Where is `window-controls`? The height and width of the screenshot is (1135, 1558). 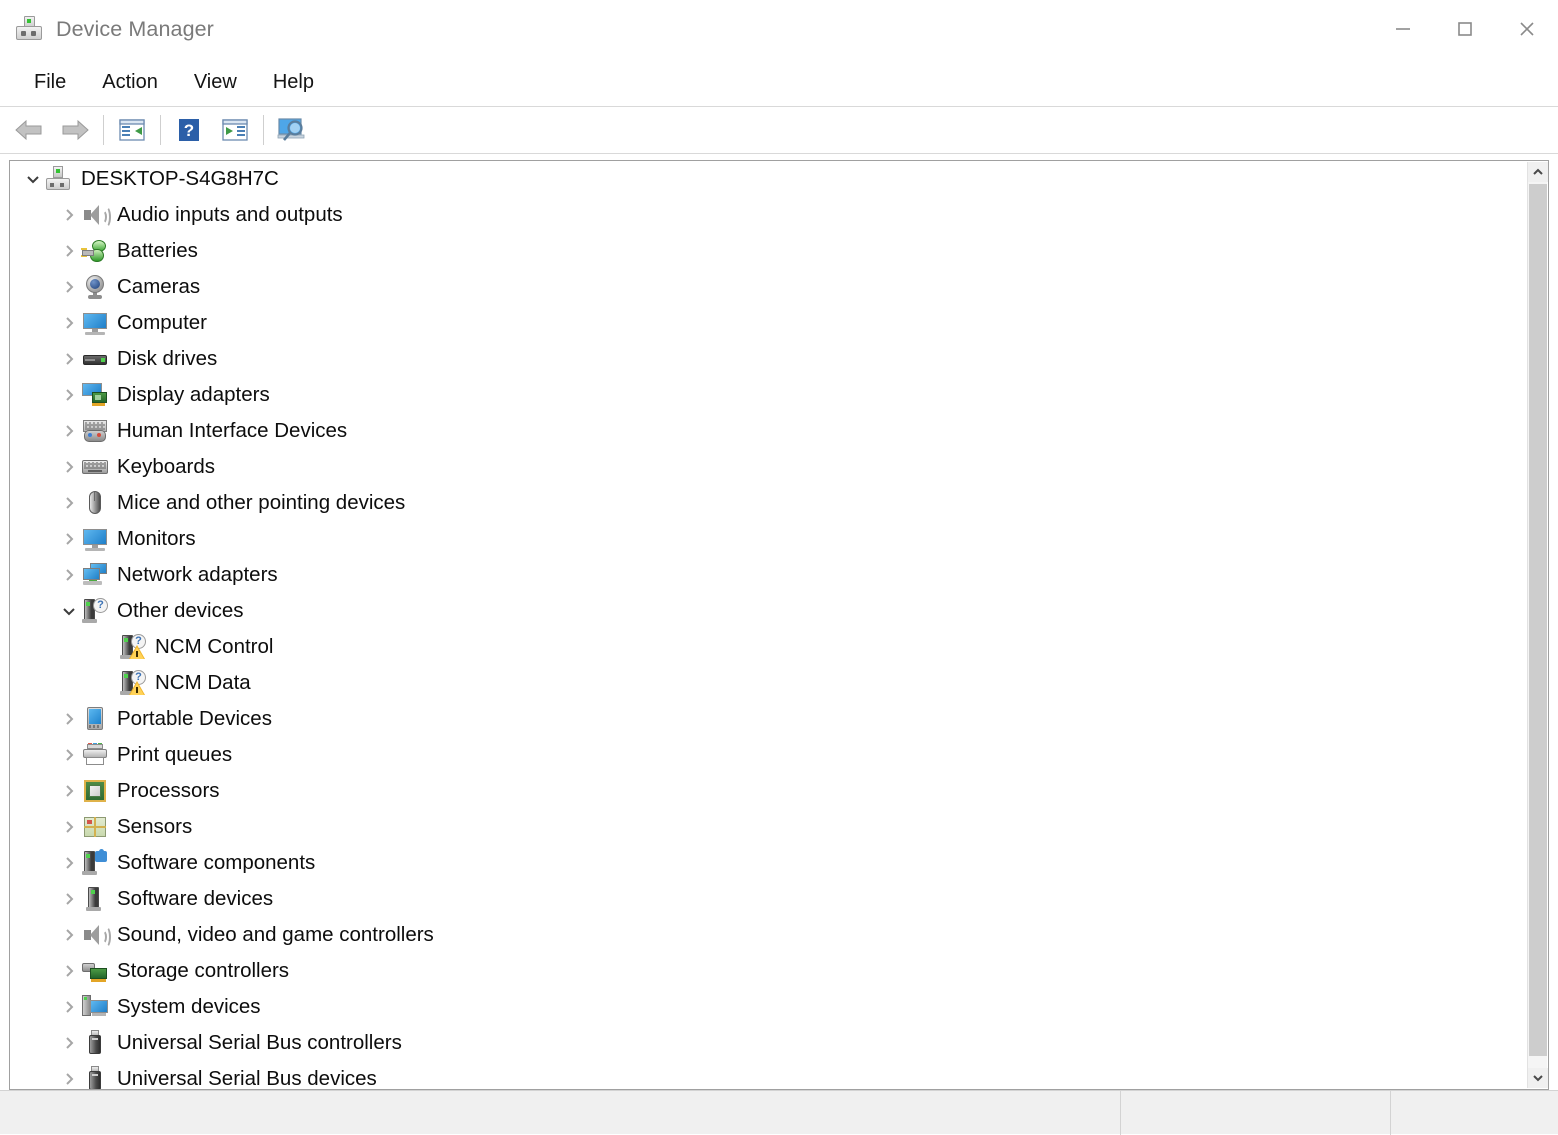 window-controls is located at coordinates (1465, 29).